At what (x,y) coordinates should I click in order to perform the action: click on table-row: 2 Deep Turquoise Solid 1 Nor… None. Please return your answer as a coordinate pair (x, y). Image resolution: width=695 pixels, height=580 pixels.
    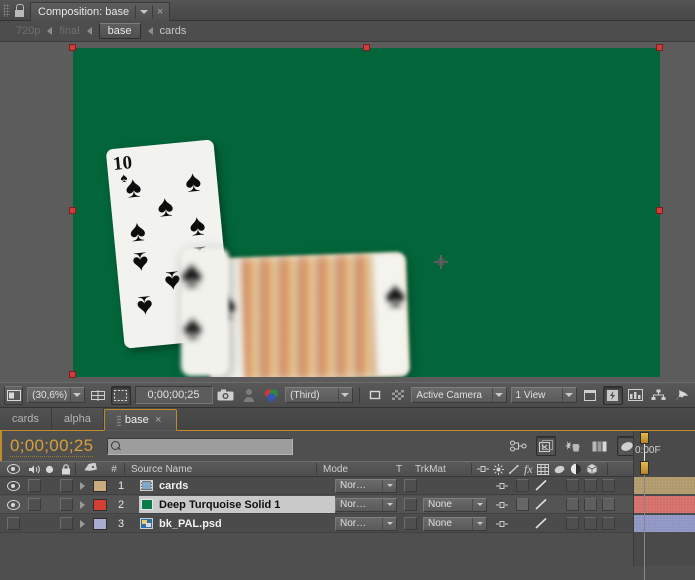
    Looking at the image, I should click on (347, 505).